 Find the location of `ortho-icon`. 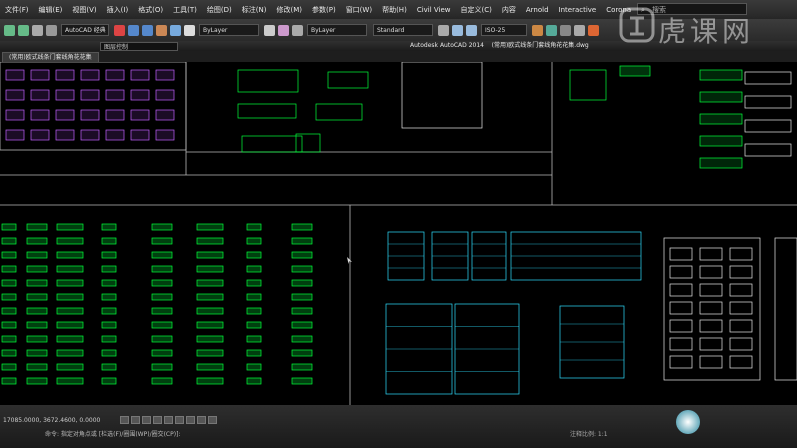

ortho-icon is located at coordinates (471, 30).